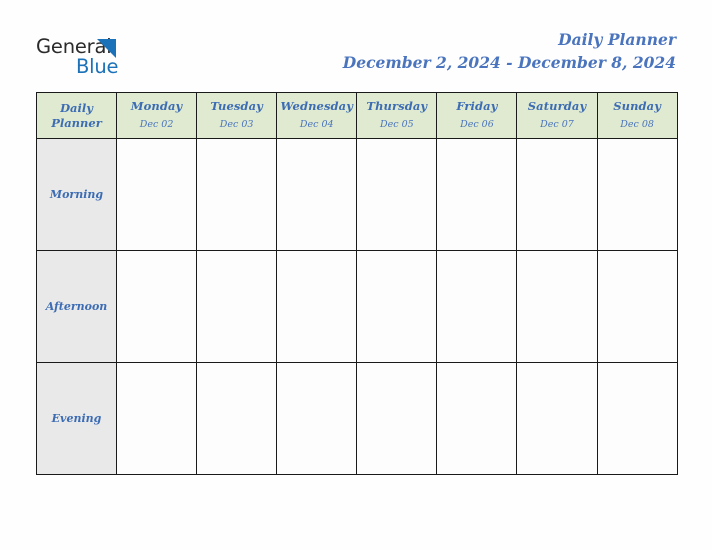 The image size is (712, 550). Describe the element at coordinates (557, 418) in the screenshot. I see `slot-evening-saturday` at that location.